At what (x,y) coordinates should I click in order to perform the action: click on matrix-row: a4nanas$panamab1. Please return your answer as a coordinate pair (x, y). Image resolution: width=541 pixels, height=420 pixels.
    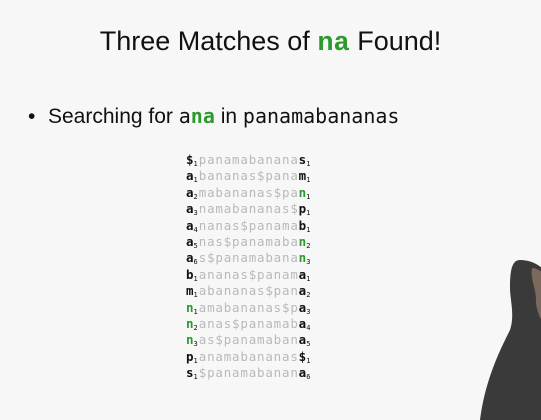
    Looking at the image, I should click on (248, 226).